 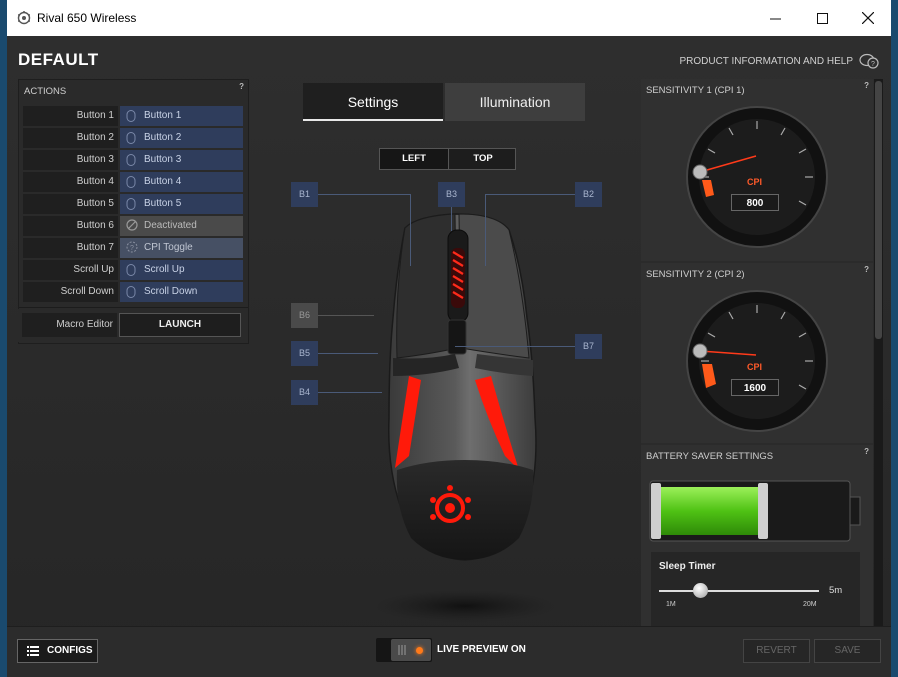 What do you see at coordinates (755, 182) in the screenshot?
I see `cpi-1-unit-label: CPI` at bounding box center [755, 182].